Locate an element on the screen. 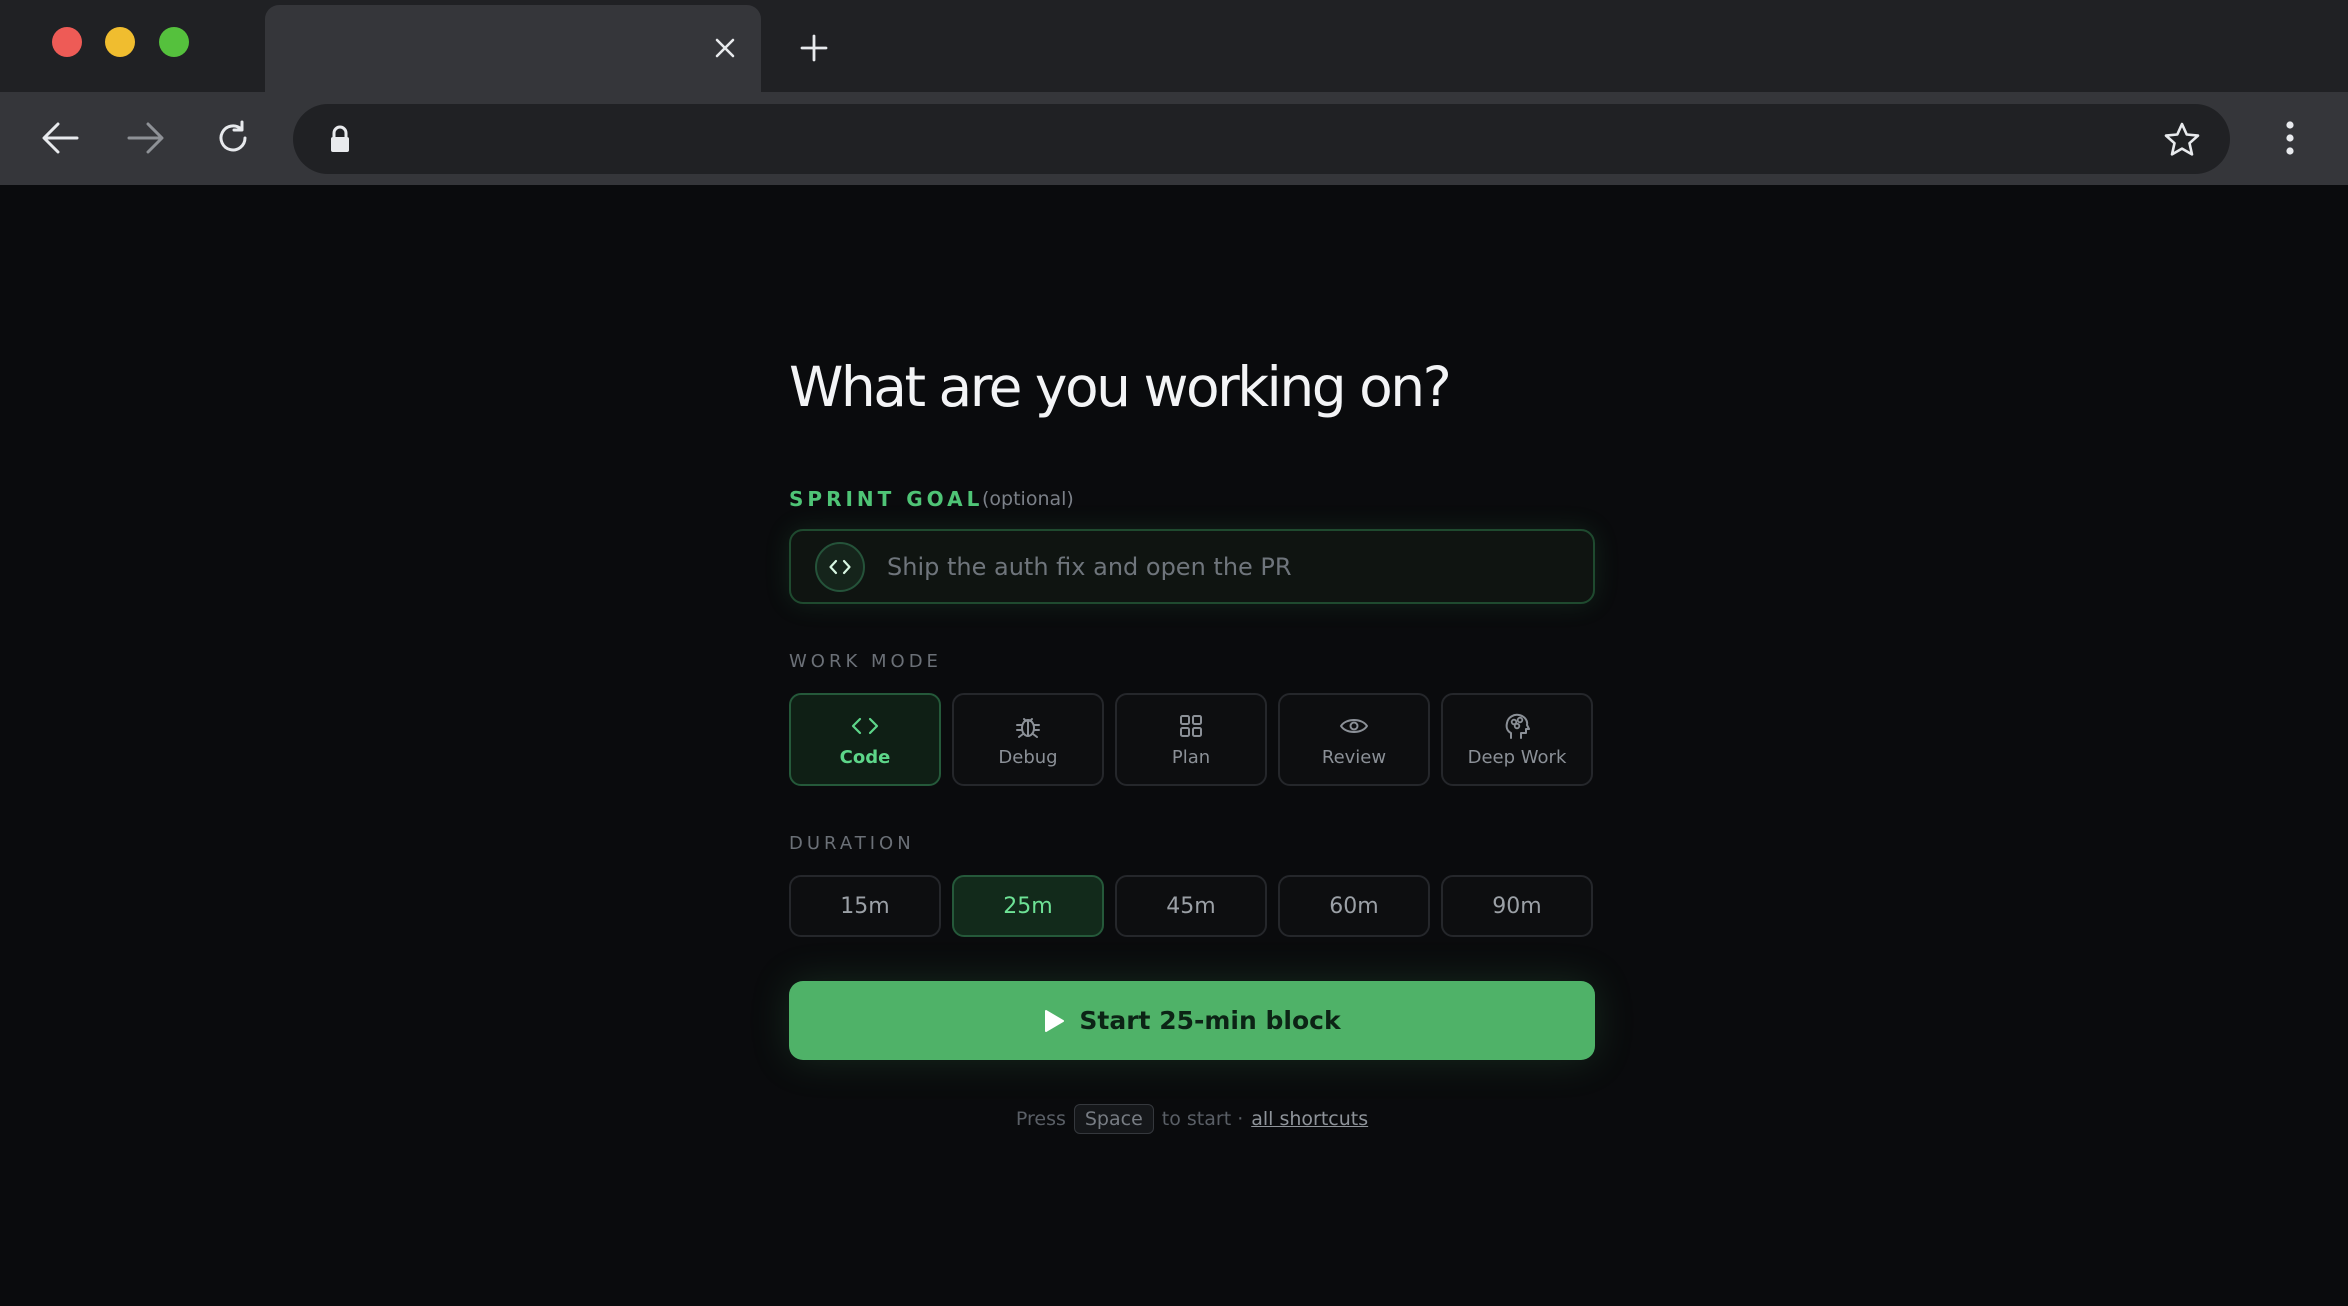 Image resolution: width=2348 pixels, height=1306 pixels. brain-icon is located at coordinates (1517, 726).